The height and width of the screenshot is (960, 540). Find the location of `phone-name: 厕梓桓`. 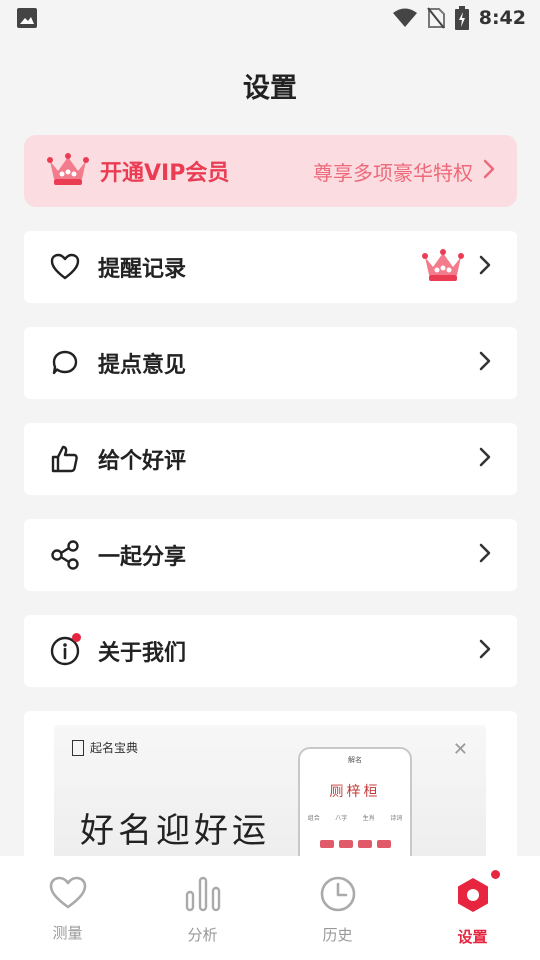

phone-name: 厕梓桓 is located at coordinates (355, 792).